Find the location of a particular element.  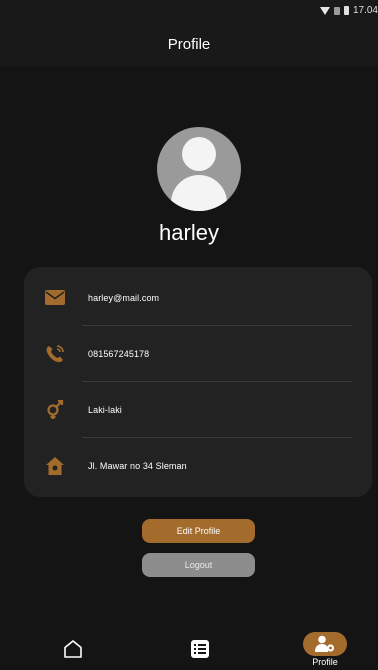

avatar is located at coordinates (199, 169).